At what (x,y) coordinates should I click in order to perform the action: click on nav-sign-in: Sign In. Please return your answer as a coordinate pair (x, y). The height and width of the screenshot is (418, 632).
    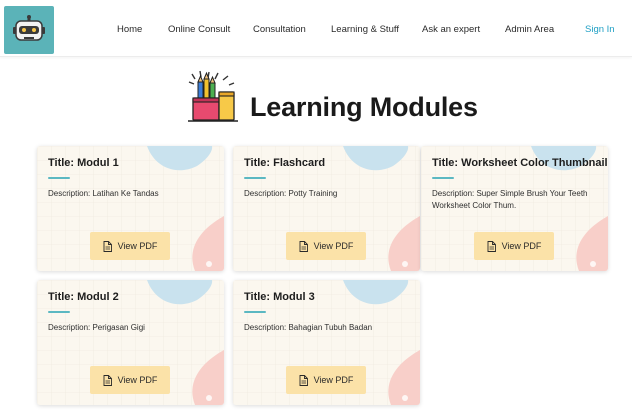
    Looking at the image, I should click on (600, 29).